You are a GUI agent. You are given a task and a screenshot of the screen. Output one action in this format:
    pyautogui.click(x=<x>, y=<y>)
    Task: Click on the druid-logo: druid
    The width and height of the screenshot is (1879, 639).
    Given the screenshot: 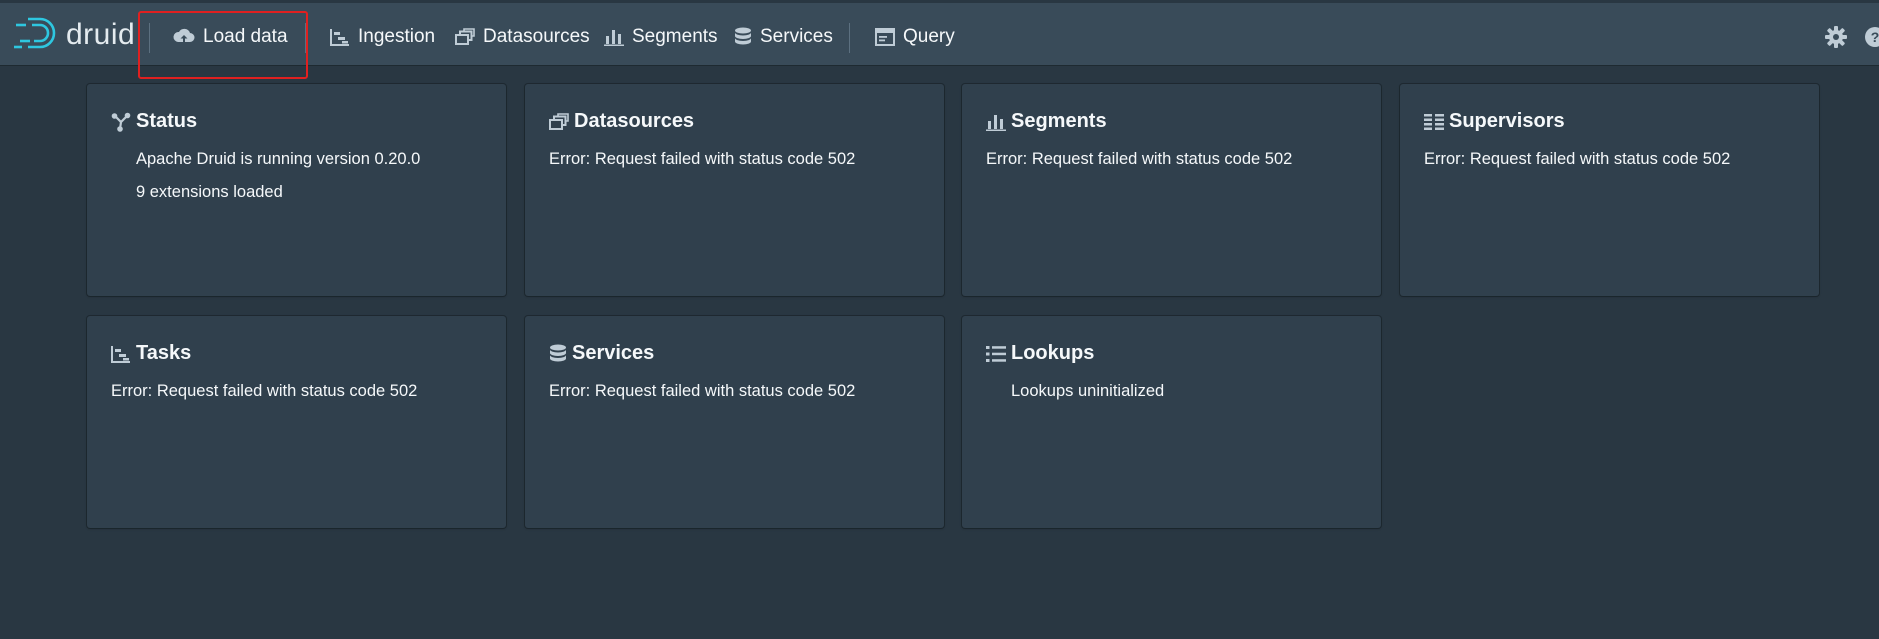 What is the action you would take?
    pyautogui.click(x=74, y=35)
    